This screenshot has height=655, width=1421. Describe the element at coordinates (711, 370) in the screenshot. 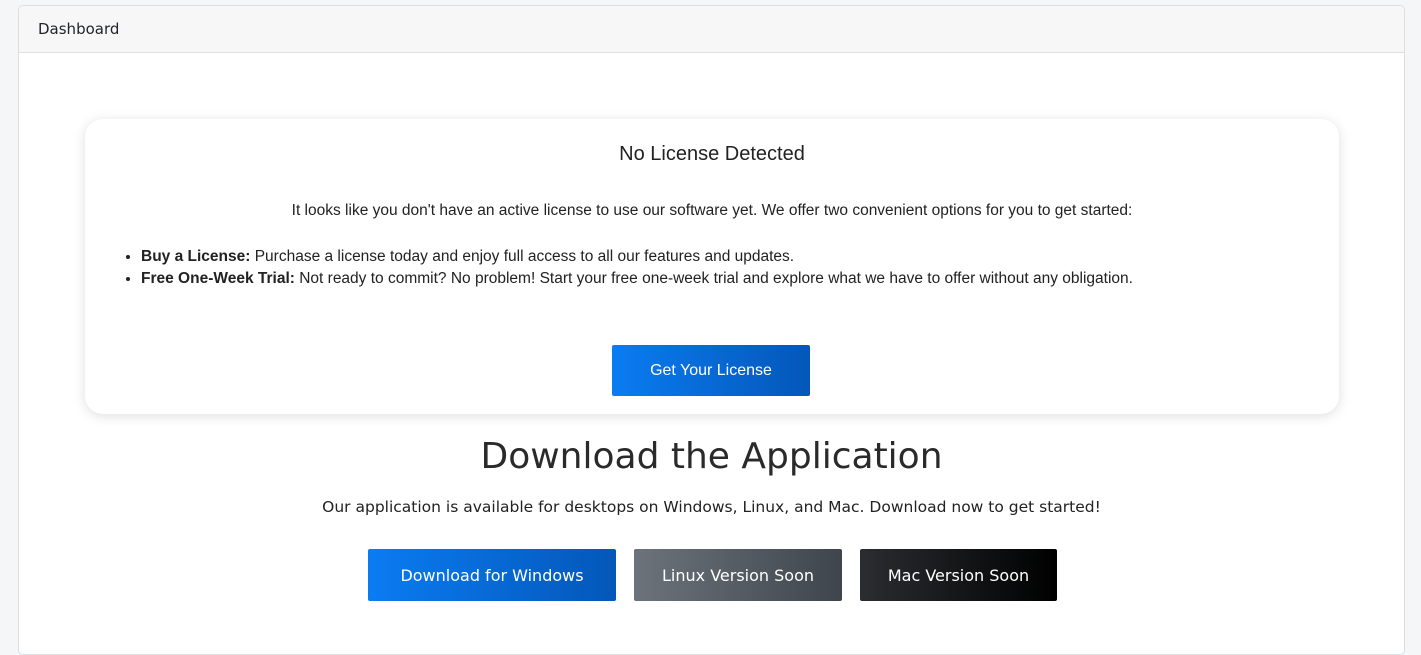

I see `get-license-button: Get Your License` at that location.